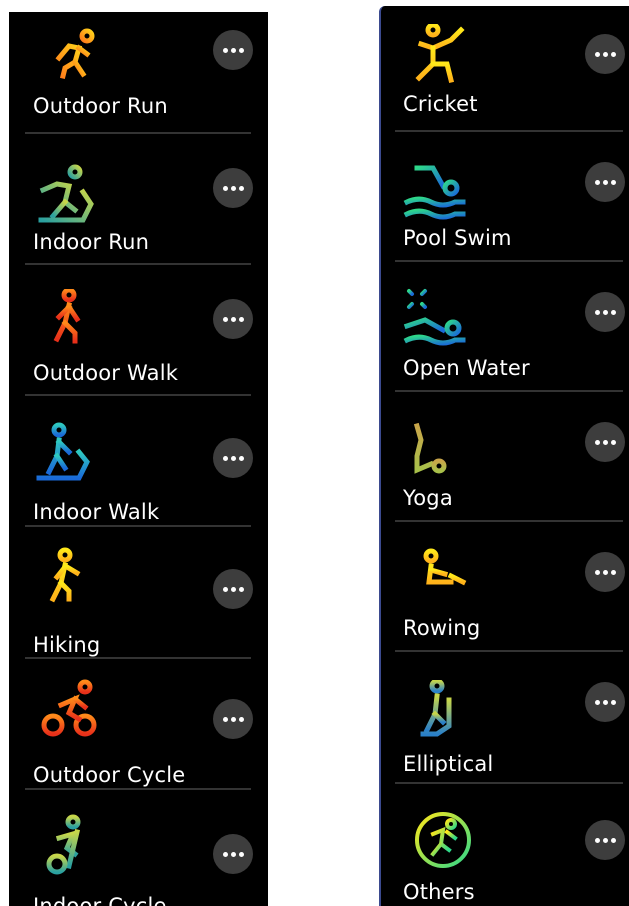  What do you see at coordinates (71, 711) in the screenshot?
I see `outdoor-cycle-icon` at bounding box center [71, 711].